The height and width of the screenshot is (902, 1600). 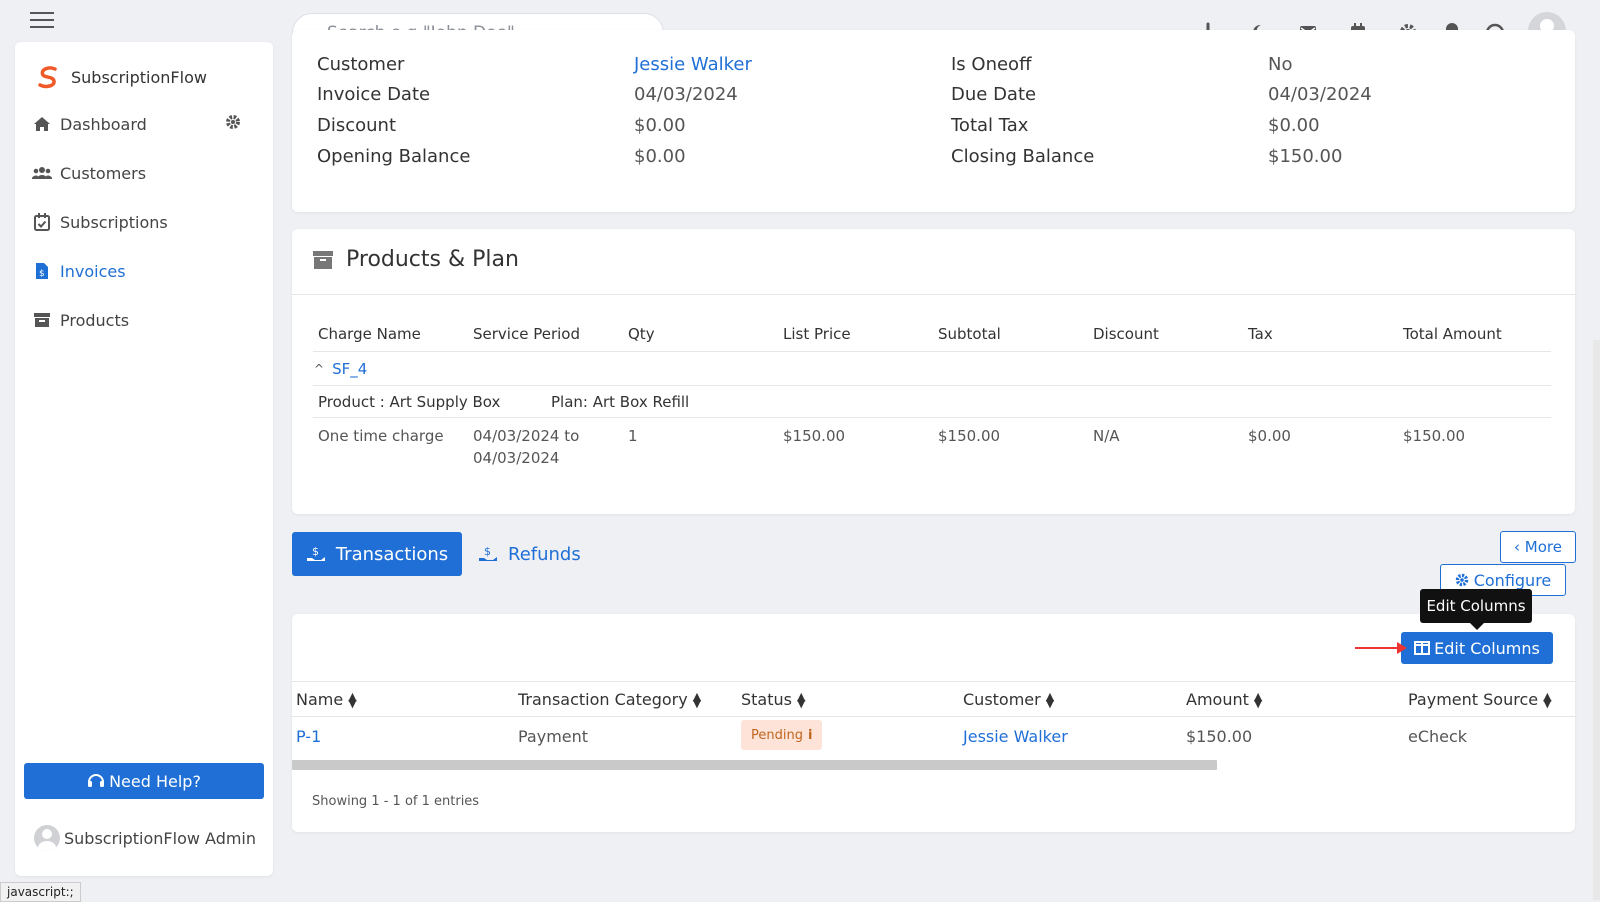 I want to click on column-header-amount: Amount ▲ ▼, so click(x=1224, y=699).